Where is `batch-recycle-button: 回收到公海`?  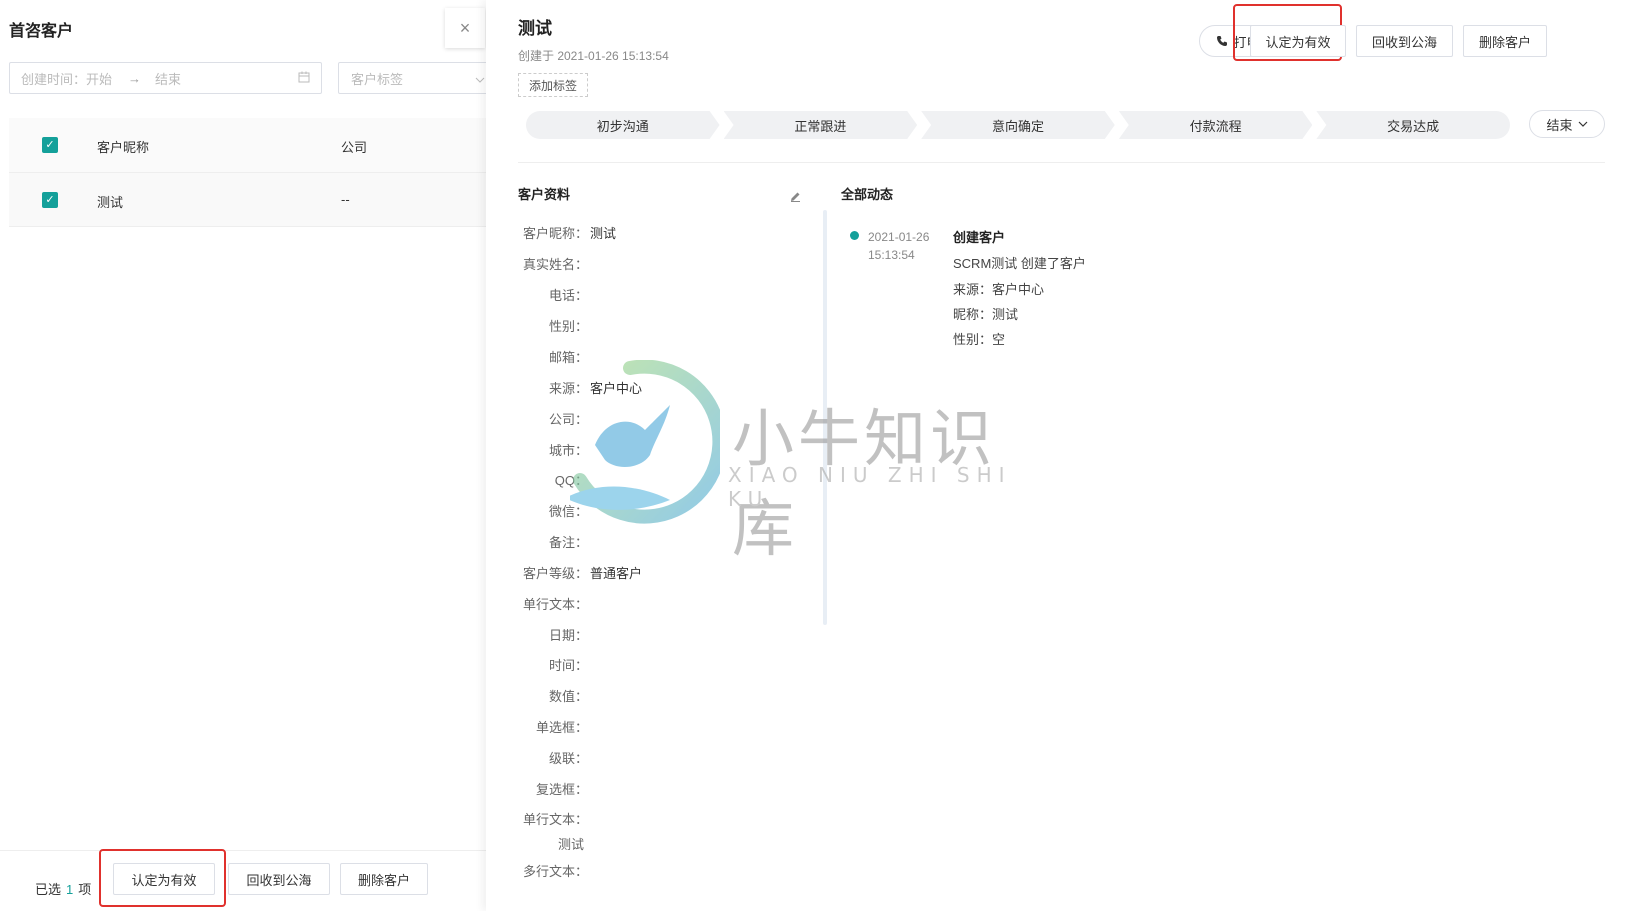
batch-recycle-button: 回收到公海 is located at coordinates (279, 879).